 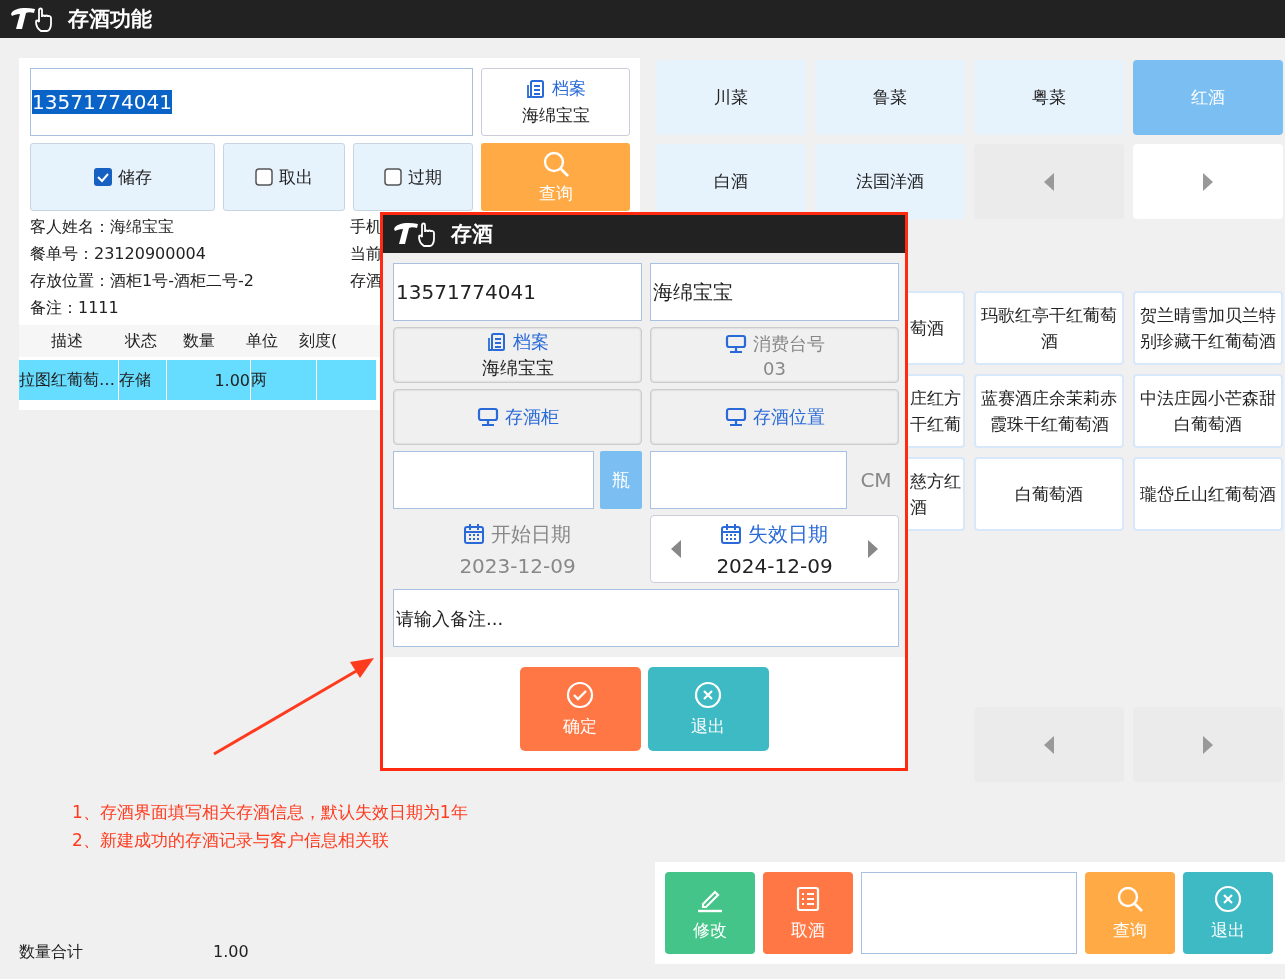 What do you see at coordinates (1049, 494) in the screenshot?
I see `wine-button: 白葡萄酒` at bounding box center [1049, 494].